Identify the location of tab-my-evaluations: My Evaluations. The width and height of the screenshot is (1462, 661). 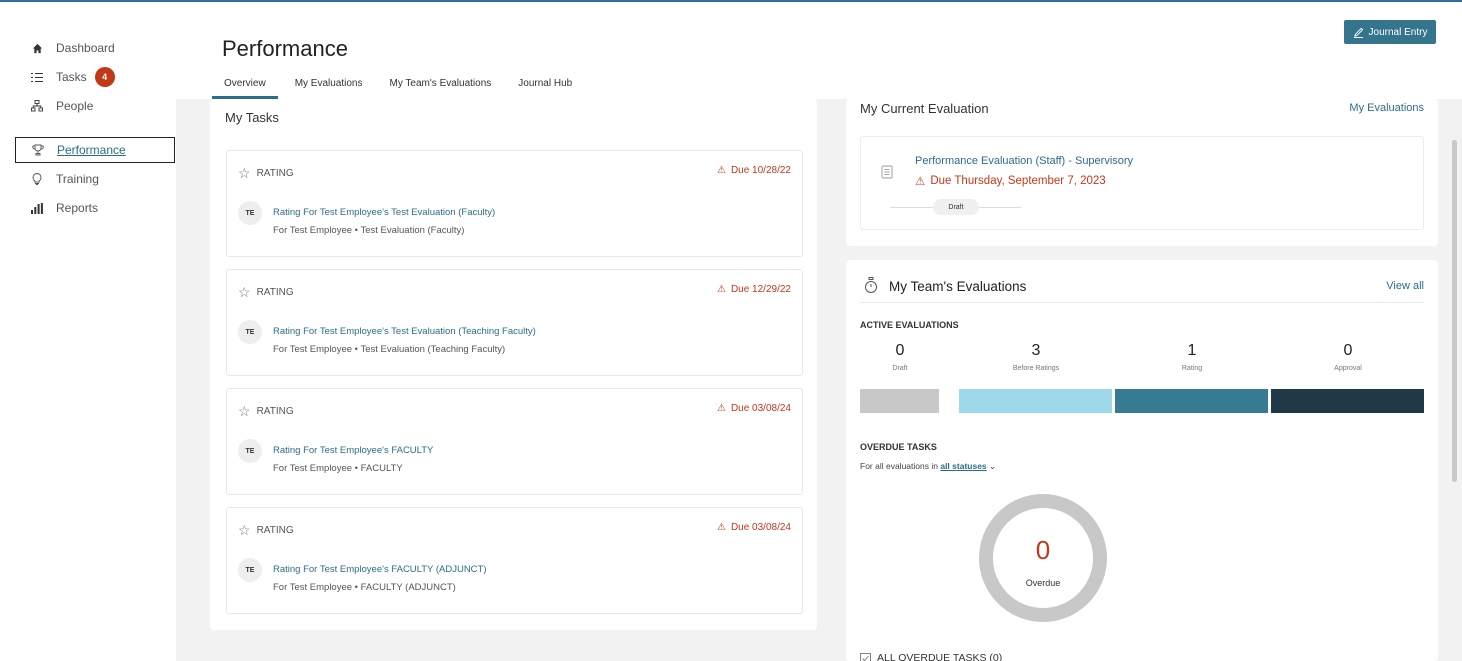
(329, 88).